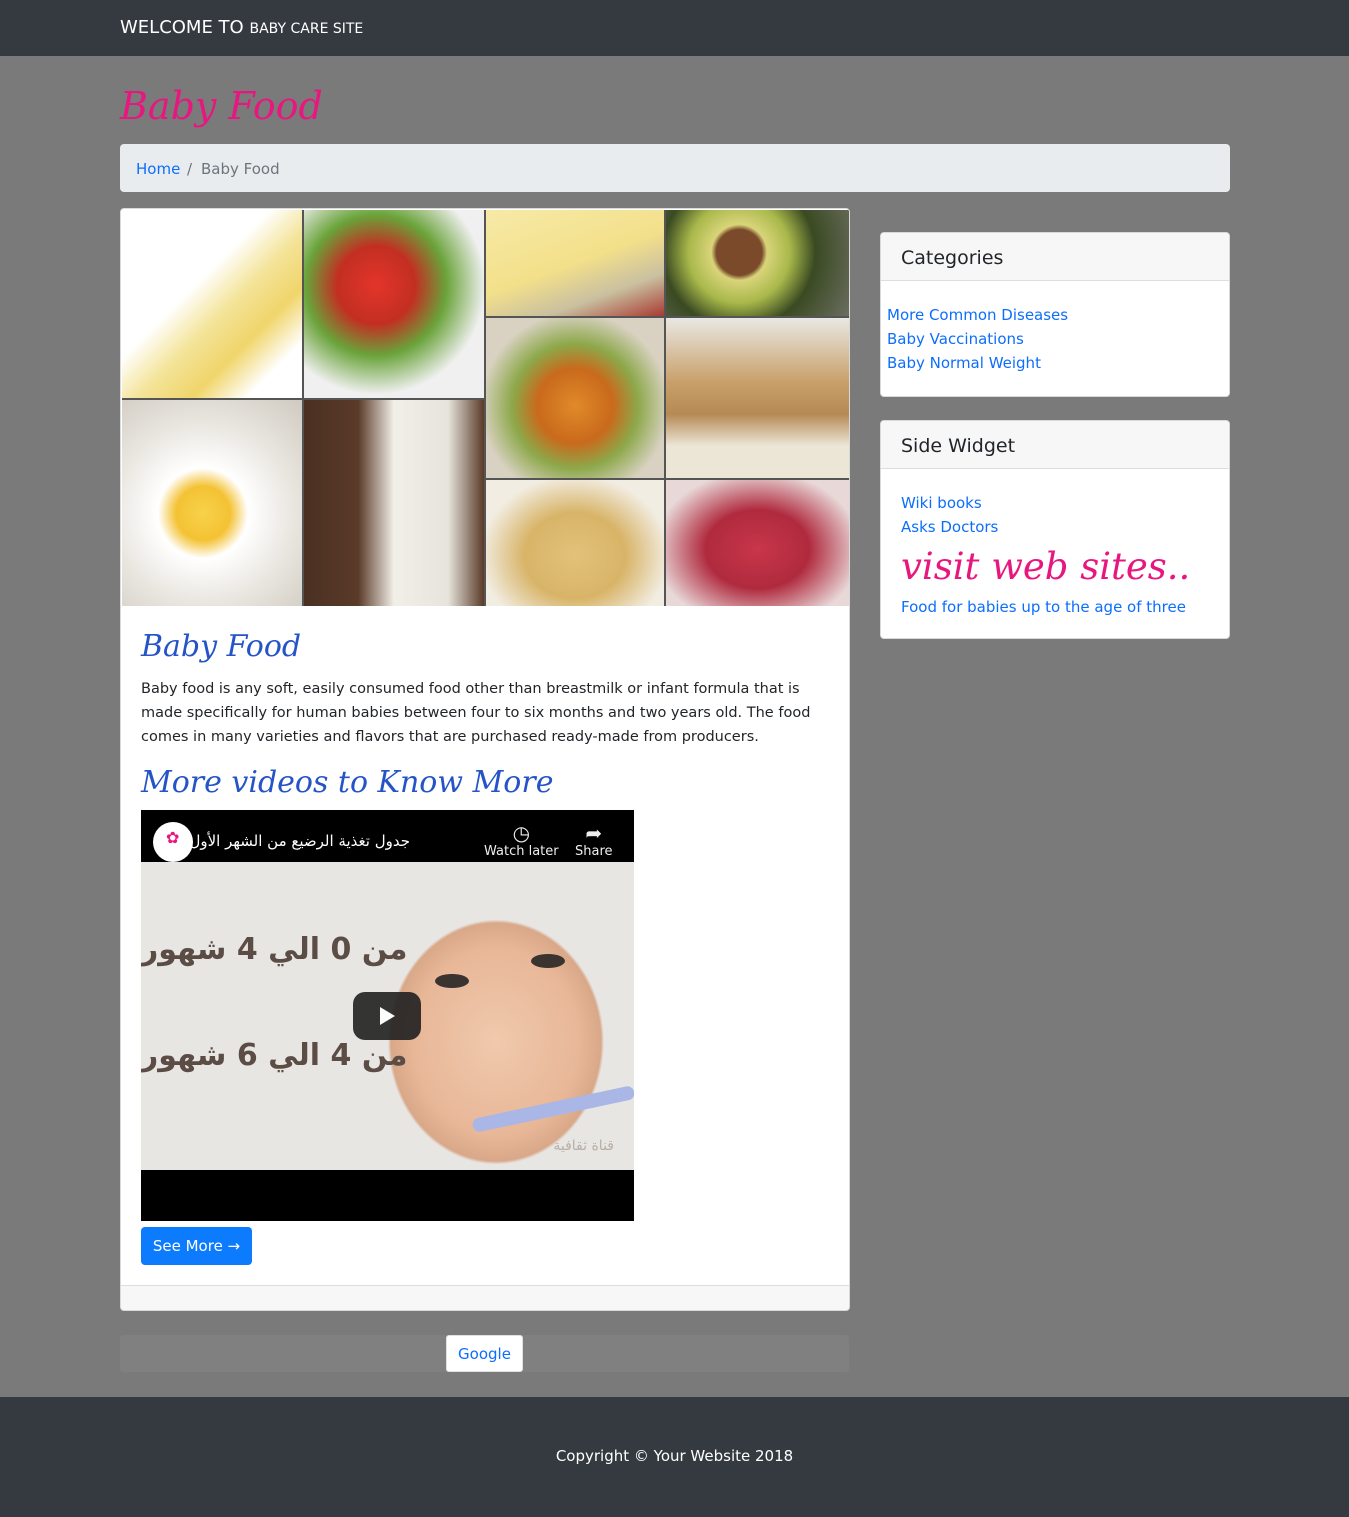 The width and height of the screenshot is (1349, 1517). What do you see at coordinates (196, 1246) in the screenshot?
I see `see-more-button: See More →` at bounding box center [196, 1246].